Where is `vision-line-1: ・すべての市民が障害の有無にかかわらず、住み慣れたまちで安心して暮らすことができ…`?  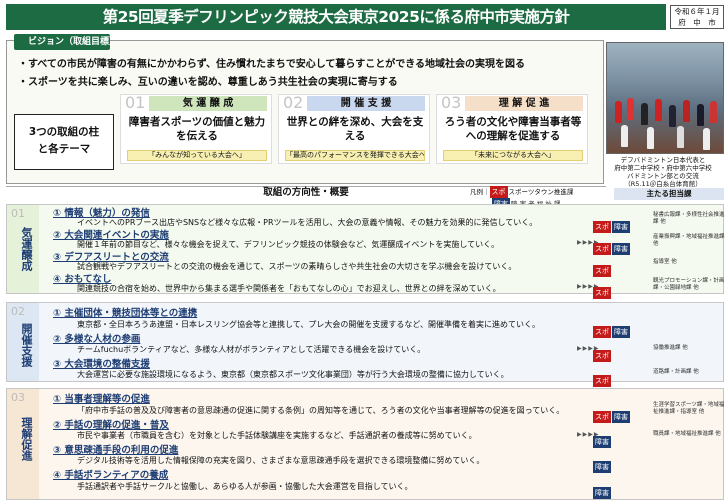 vision-line-1: ・すべての市民が障害の有無にかかわらず、住み慣れたまちで安心して暮らすことができ… is located at coordinates (271, 64).